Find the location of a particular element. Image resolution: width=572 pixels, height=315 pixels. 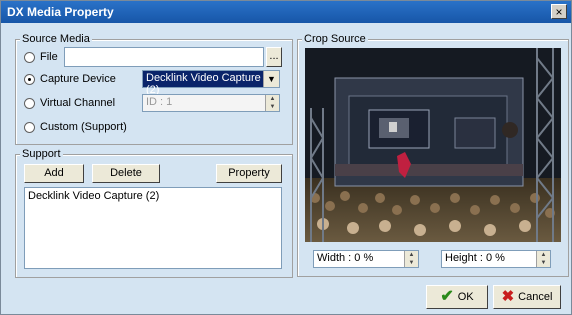

capture-device-radio: Capture Device is located at coordinates (70, 79).